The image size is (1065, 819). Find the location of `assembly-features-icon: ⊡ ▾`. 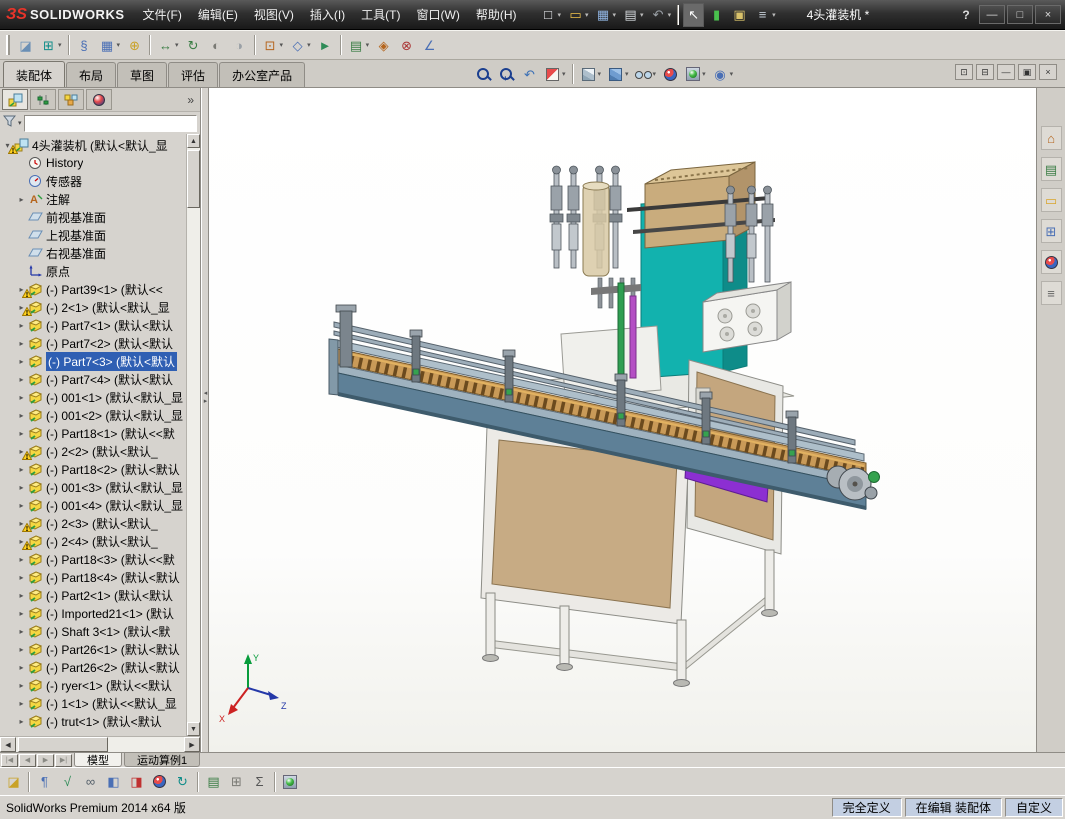

assembly-features-icon: ⊡ ▾ is located at coordinates (273, 45).